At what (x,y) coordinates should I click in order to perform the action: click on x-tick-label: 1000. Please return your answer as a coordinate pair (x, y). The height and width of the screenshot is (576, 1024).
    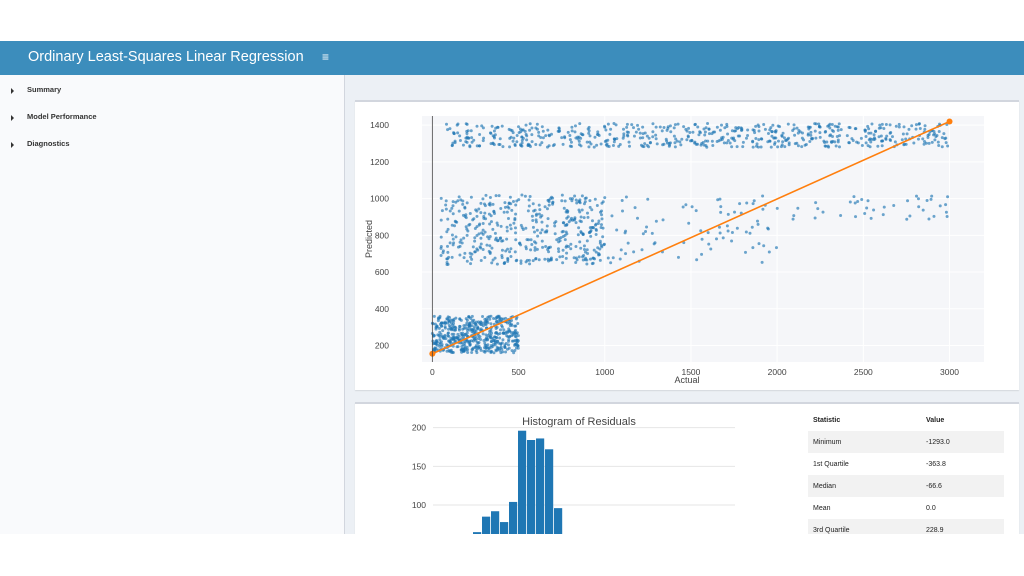
    Looking at the image, I should click on (604, 372).